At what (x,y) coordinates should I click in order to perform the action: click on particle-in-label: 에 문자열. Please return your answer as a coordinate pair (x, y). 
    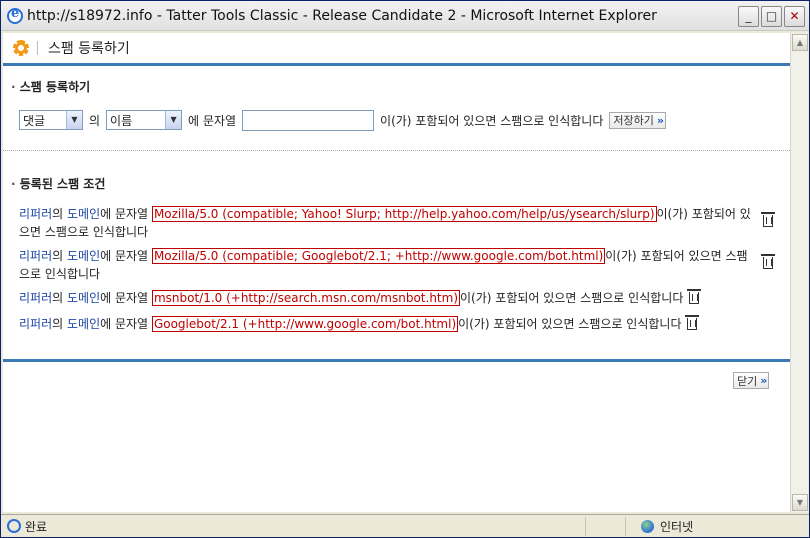
    Looking at the image, I should click on (212, 120).